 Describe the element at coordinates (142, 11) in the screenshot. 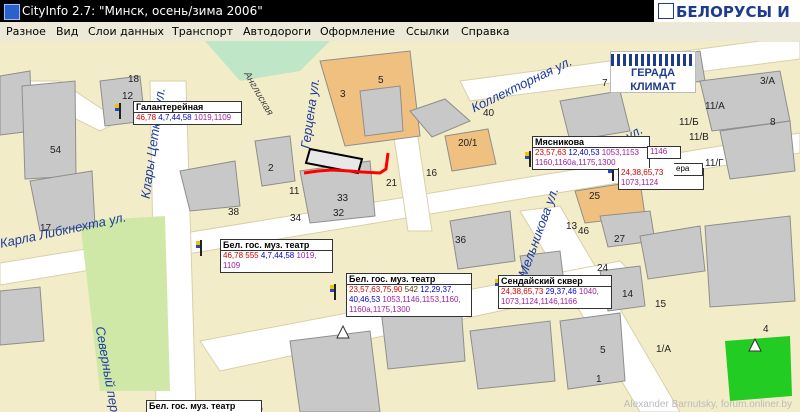

I see `window-title: CityInfo 2.7: "Минск, осень/зима 2006"` at that location.